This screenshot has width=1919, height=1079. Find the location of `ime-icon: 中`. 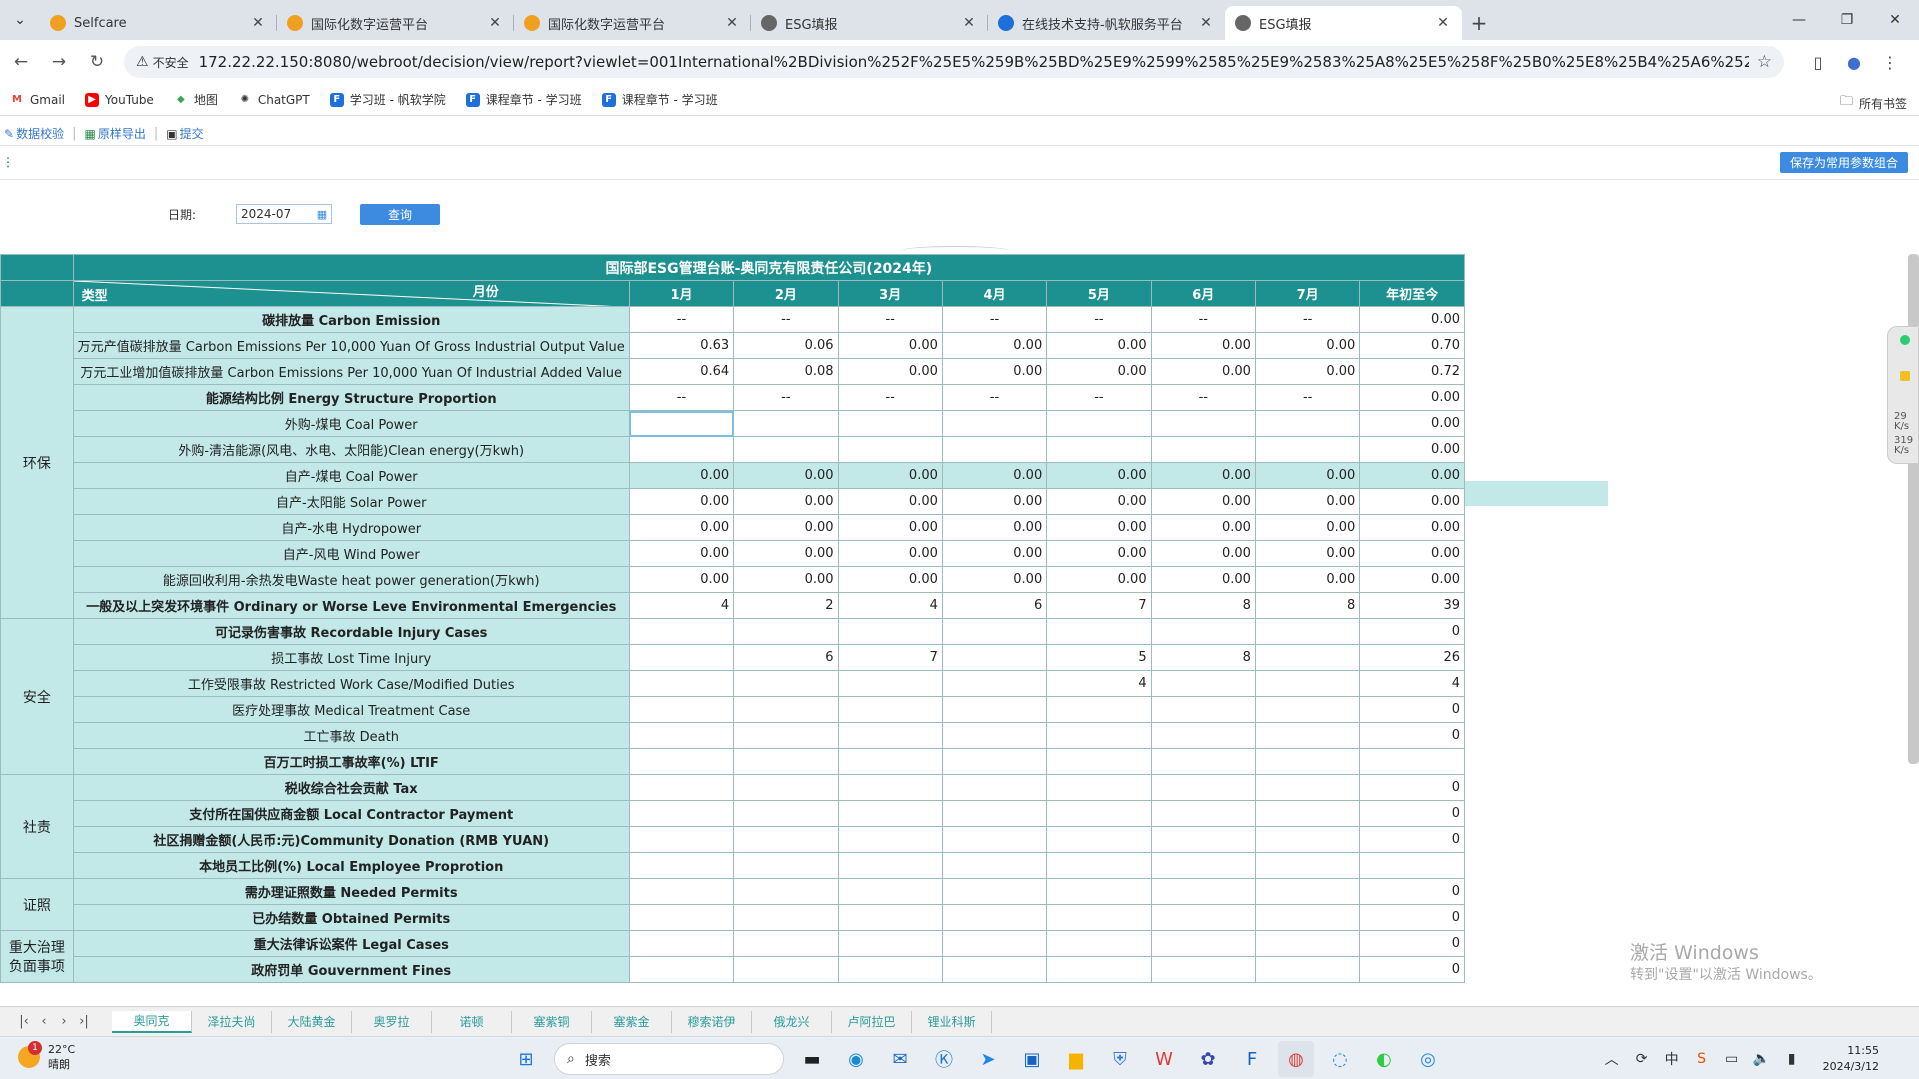

ime-icon: 中 is located at coordinates (1672, 1059).